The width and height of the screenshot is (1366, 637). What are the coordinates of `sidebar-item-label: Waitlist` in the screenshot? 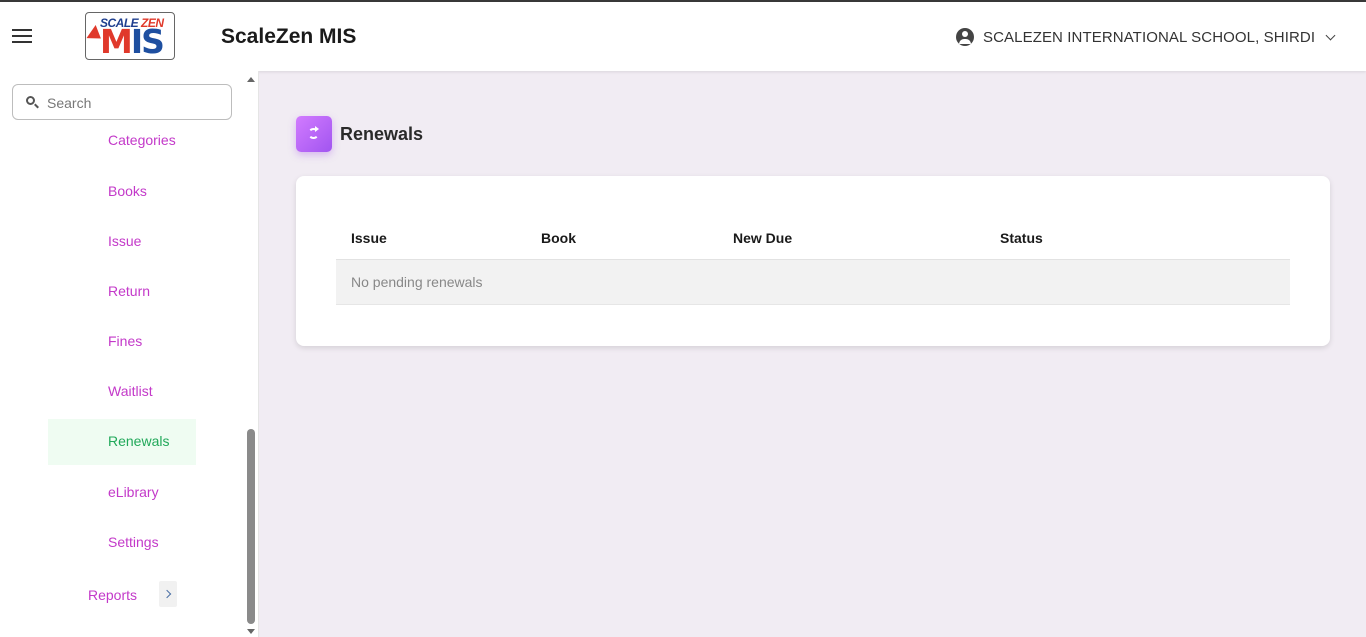 It's located at (130, 391).